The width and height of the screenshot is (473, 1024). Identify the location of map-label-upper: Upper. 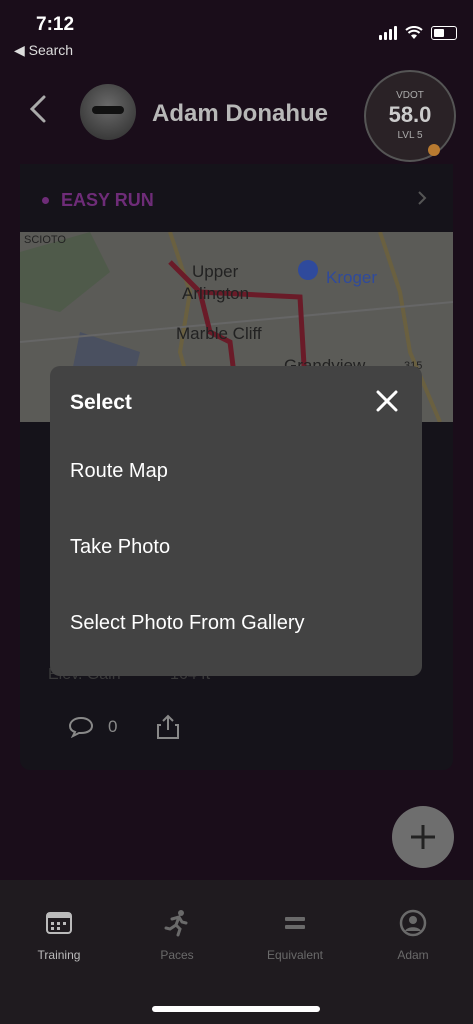
(215, 271).